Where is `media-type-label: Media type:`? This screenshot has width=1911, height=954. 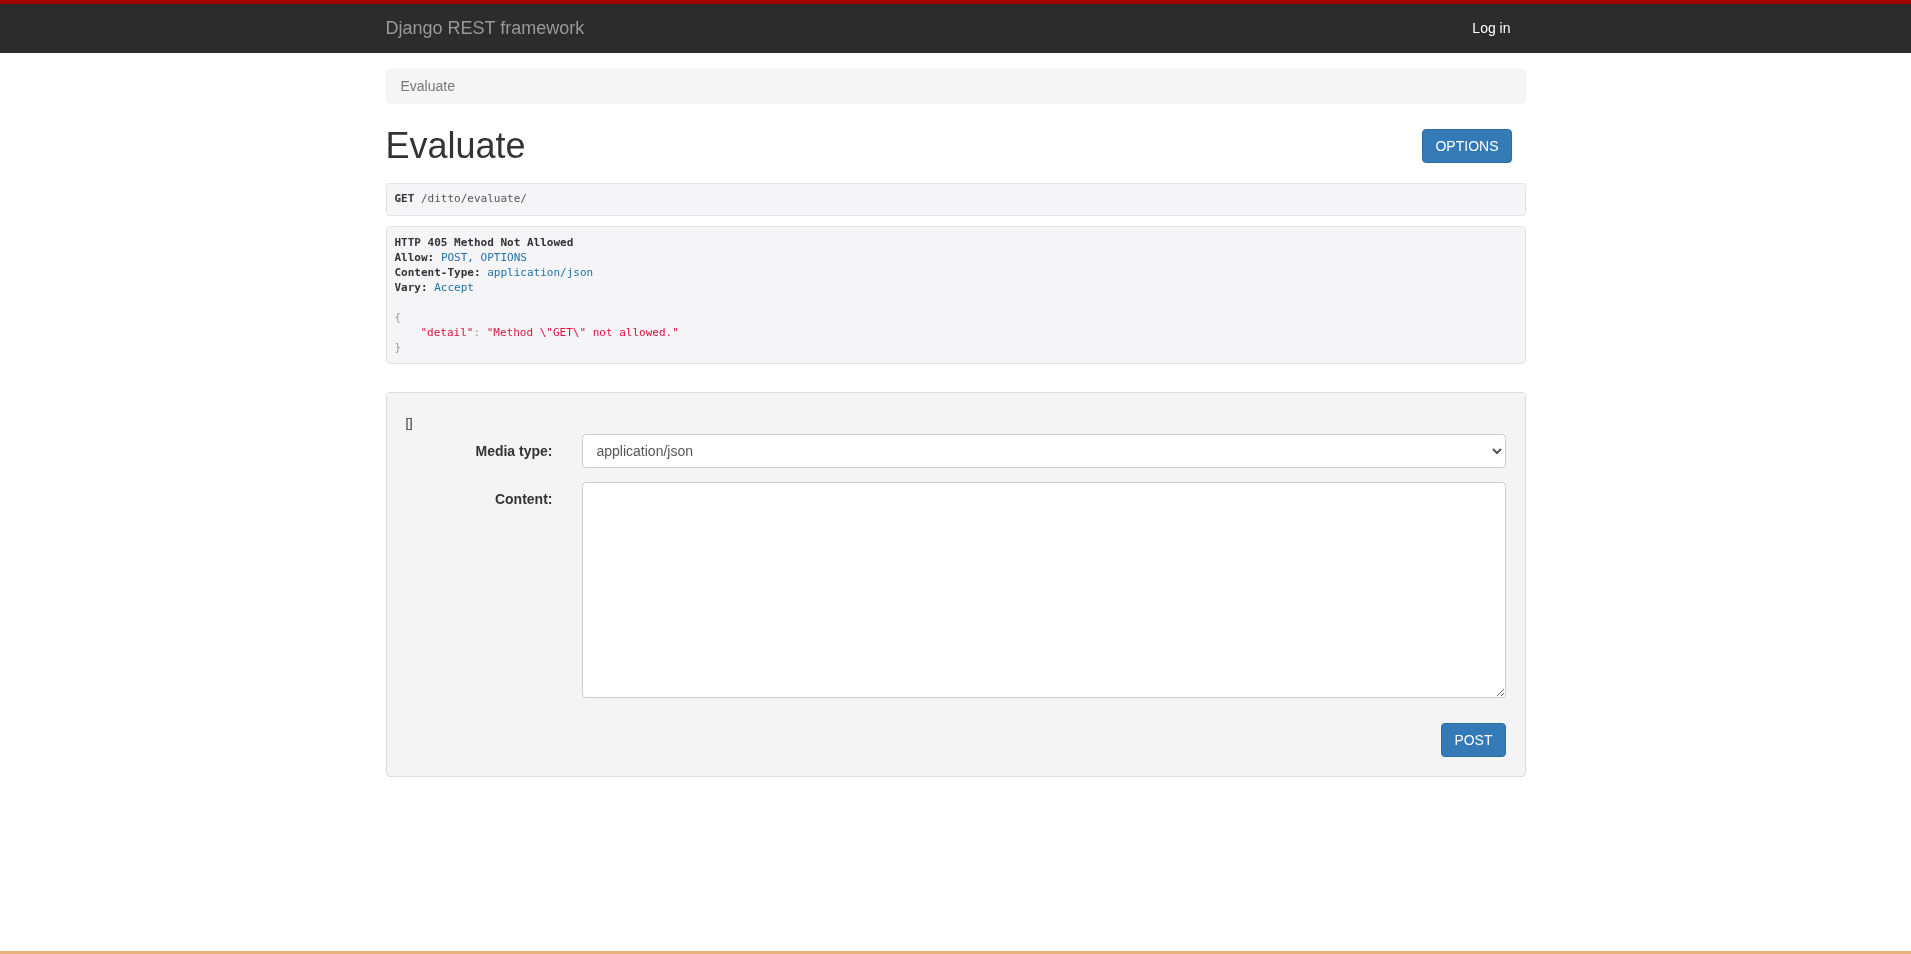
media-type-label: Media type: is located at coordinates (513, 451).